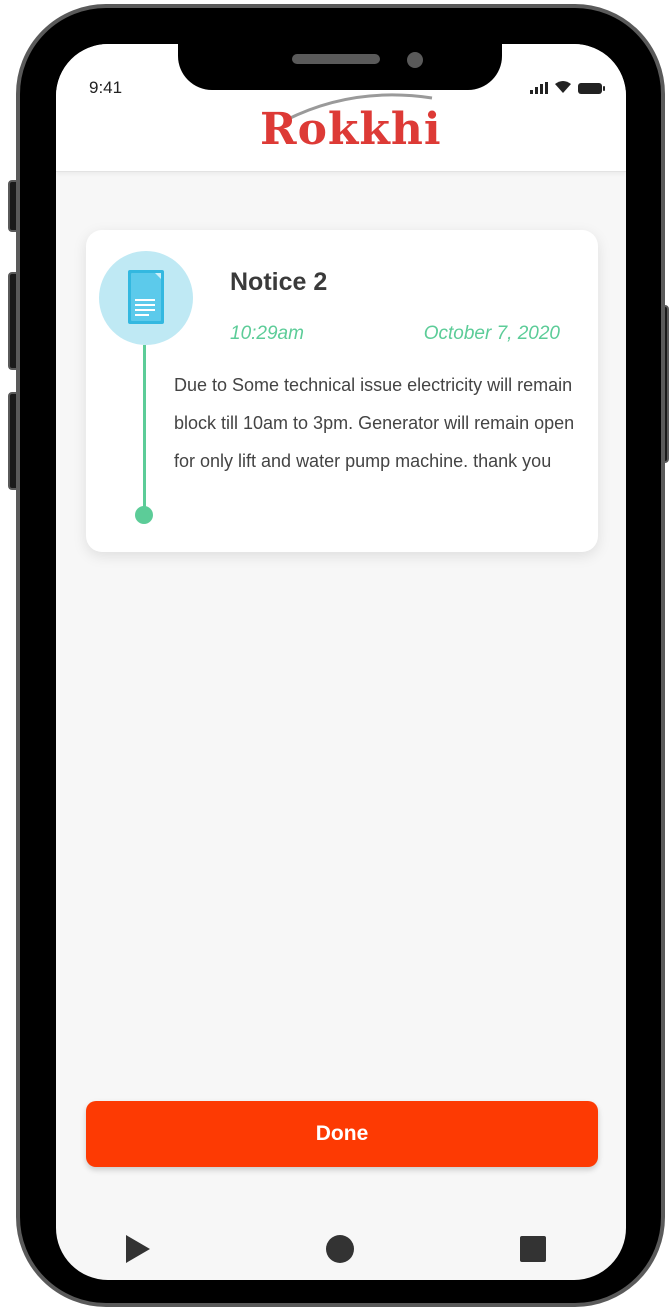 This screenshot has width=669, height=1311. I want to click on notice-time: 10:29am, so click(267, 333).